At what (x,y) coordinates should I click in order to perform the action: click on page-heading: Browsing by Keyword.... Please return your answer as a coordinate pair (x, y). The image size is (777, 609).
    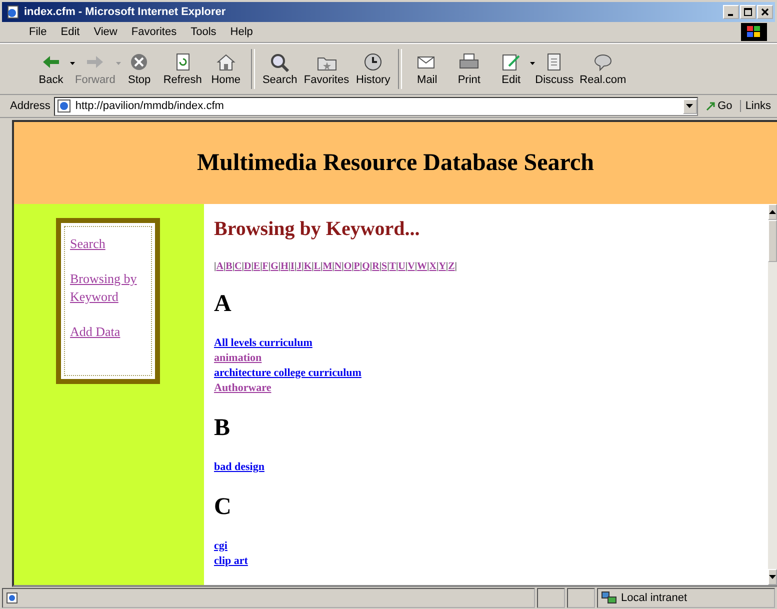
    Looking at the image, I should click on (317, 229).